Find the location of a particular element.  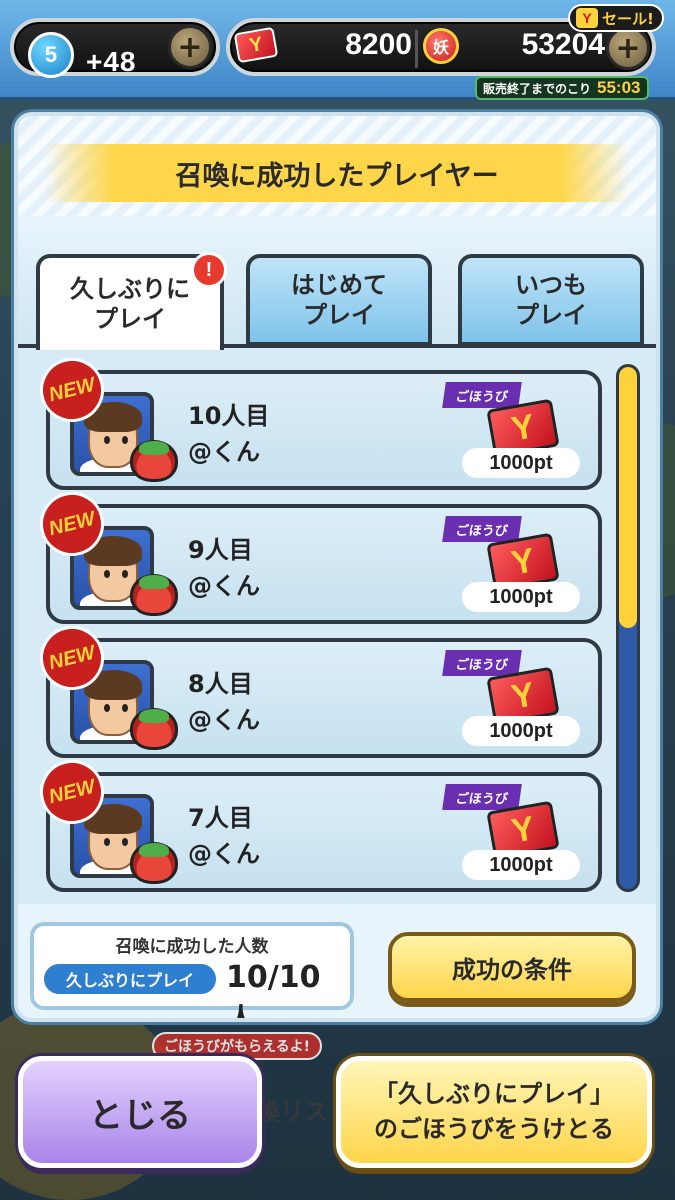

summon-count-box: 召喚に成功した人数 久しぶりにプレイ 10/10人 is located at coordinates (192, 970).